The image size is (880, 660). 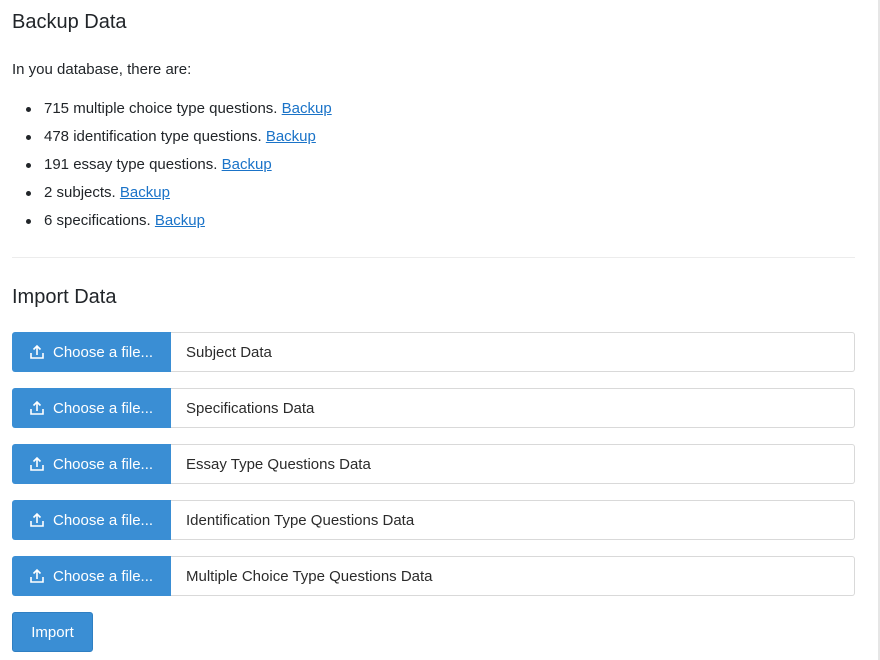 What do you see at coordinates (80, 192) in the screenshot?
I see `count-text: 2 subjects.` at bounding box center [80, 192].